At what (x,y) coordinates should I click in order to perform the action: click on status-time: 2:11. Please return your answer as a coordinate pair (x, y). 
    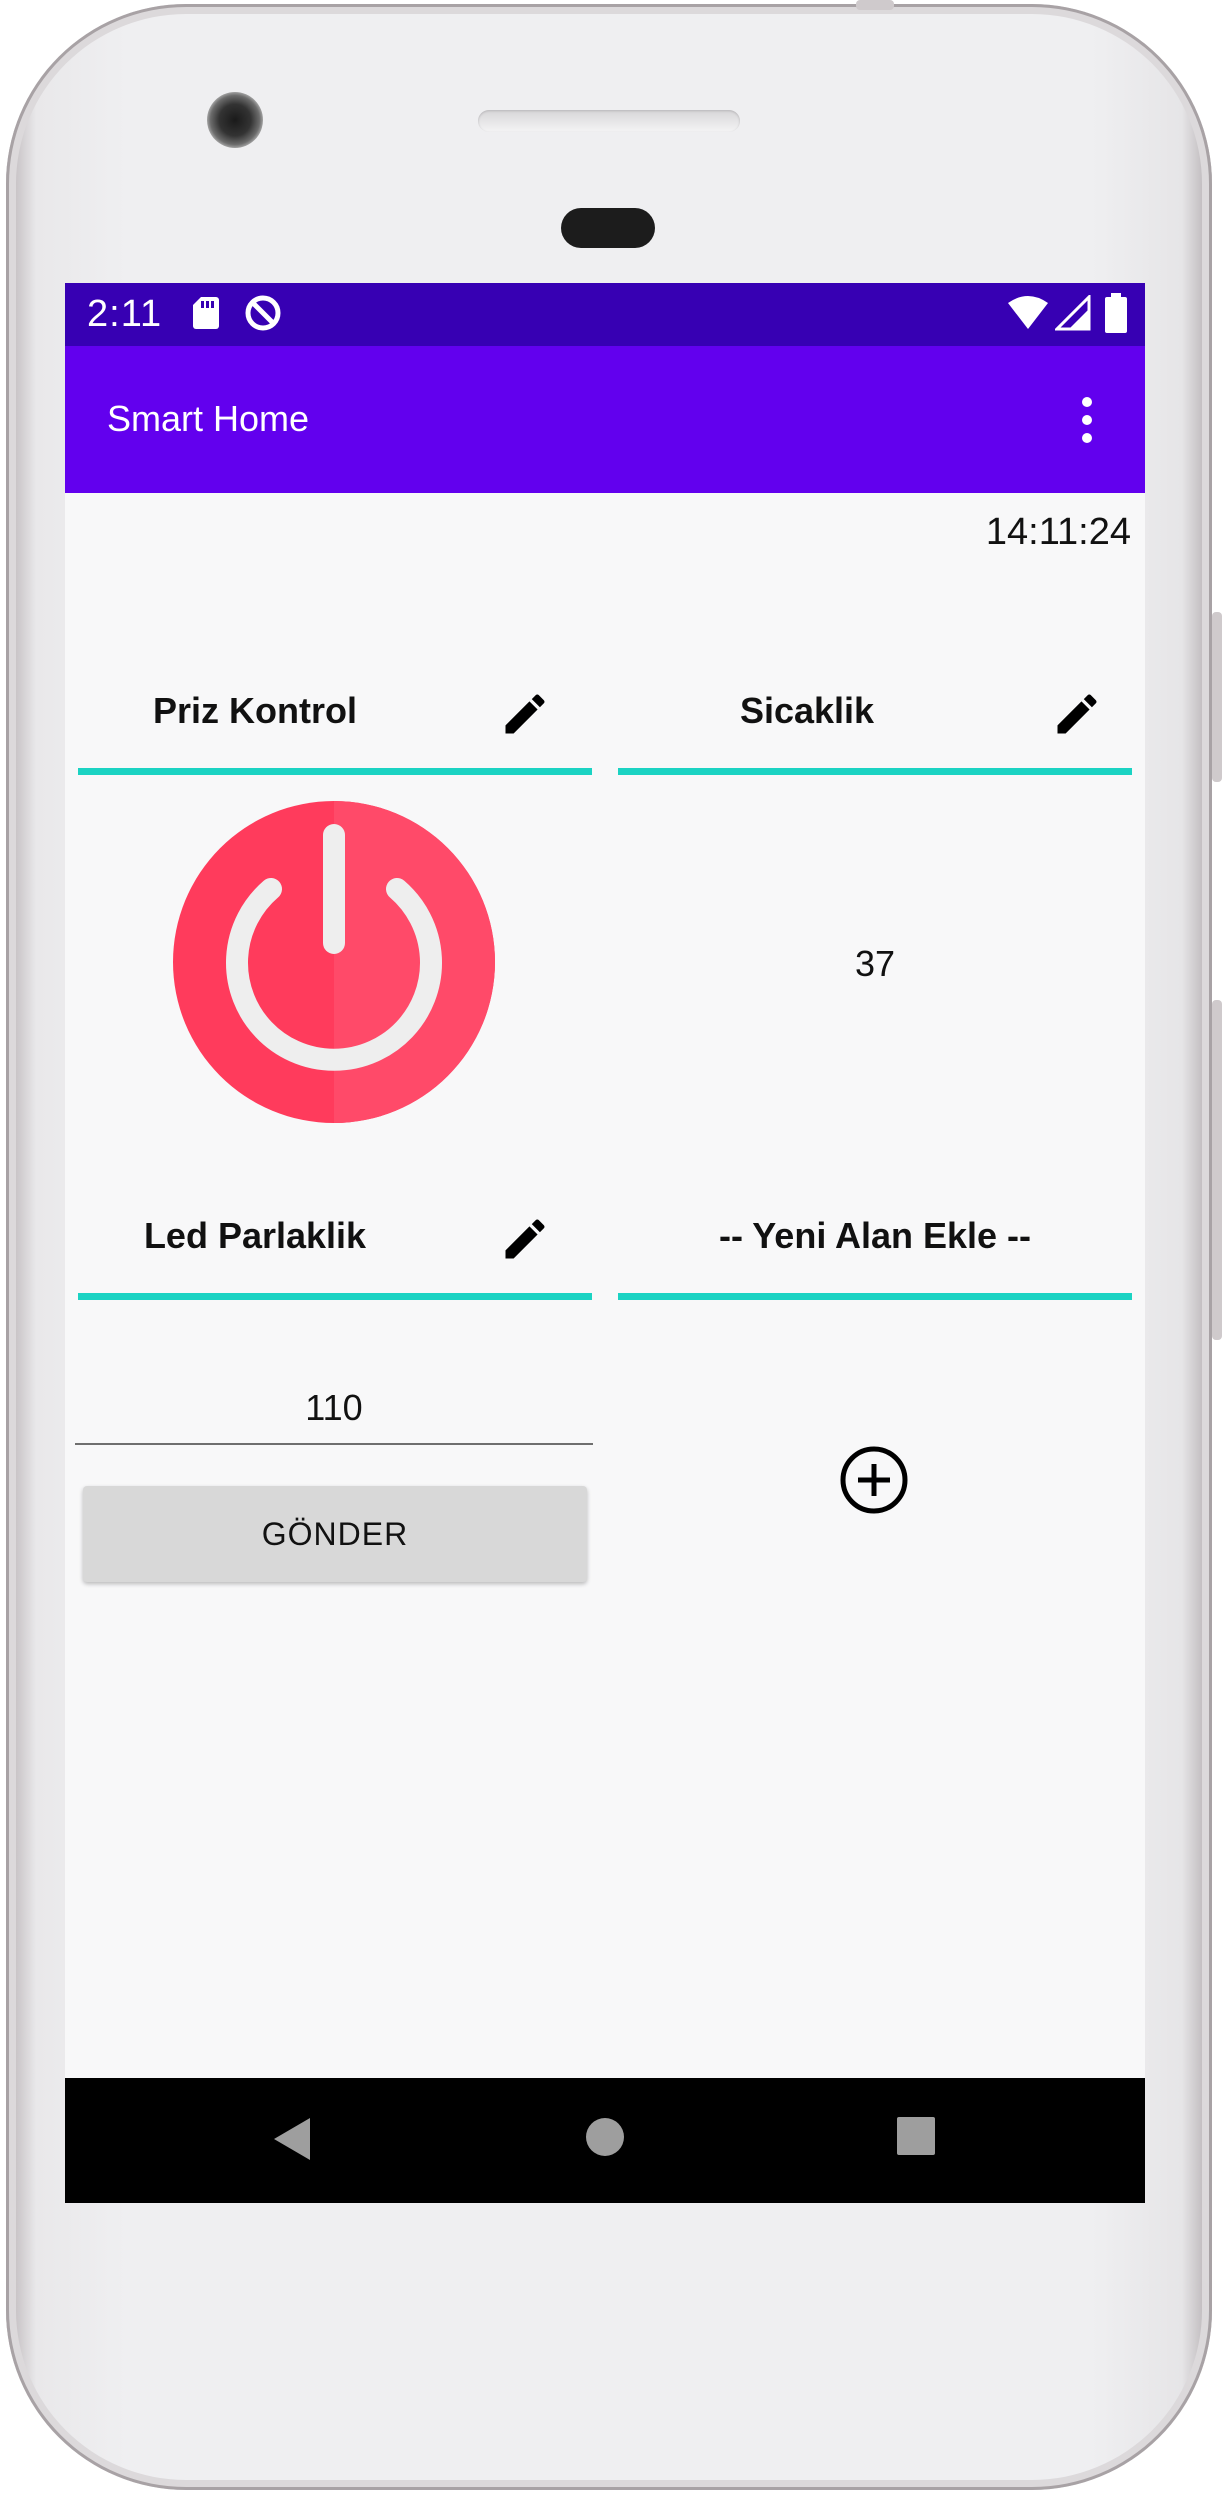
    Looking at the image, I should click on (125, 314).